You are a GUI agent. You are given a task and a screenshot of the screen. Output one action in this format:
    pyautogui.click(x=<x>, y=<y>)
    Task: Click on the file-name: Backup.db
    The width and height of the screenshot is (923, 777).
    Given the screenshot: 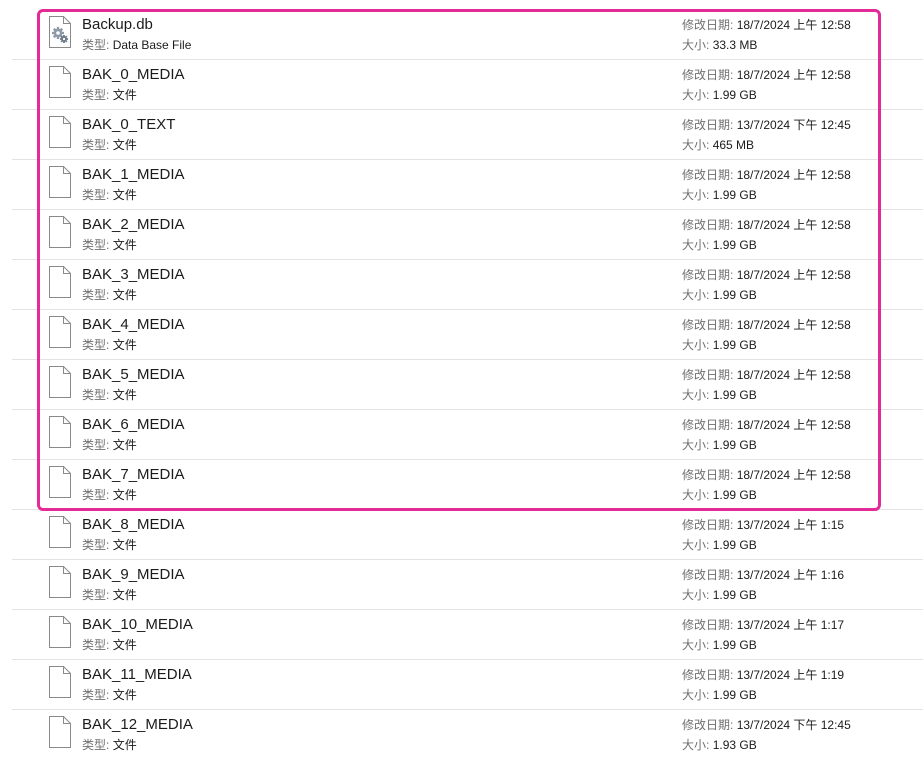 What is the action you would take?
    pyautogui.click(x=117, y=24)
    